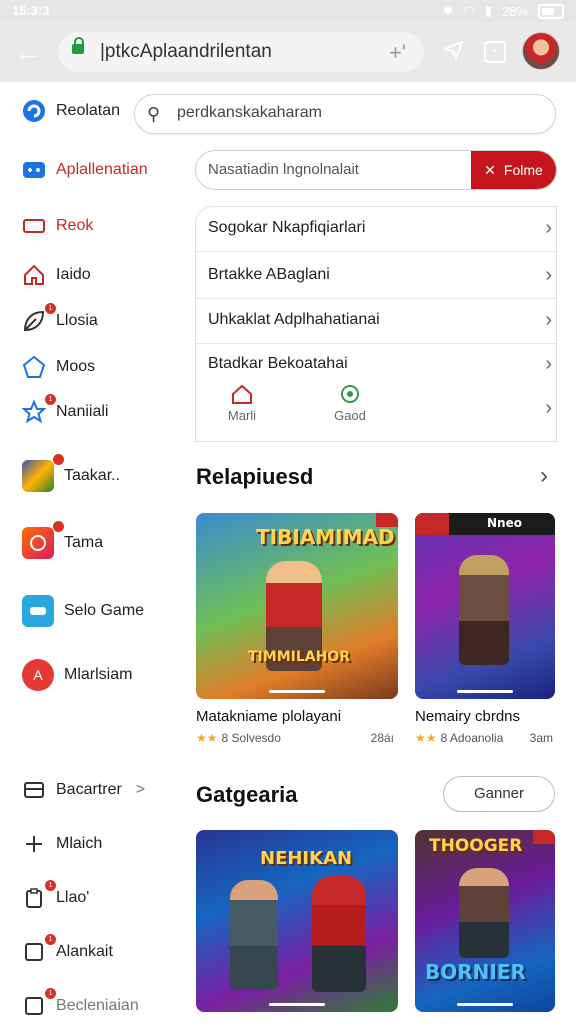 The width and height of the screenshot is (576, 1024). I want to click on tab-gaod: Gaod, so click(350, 403).